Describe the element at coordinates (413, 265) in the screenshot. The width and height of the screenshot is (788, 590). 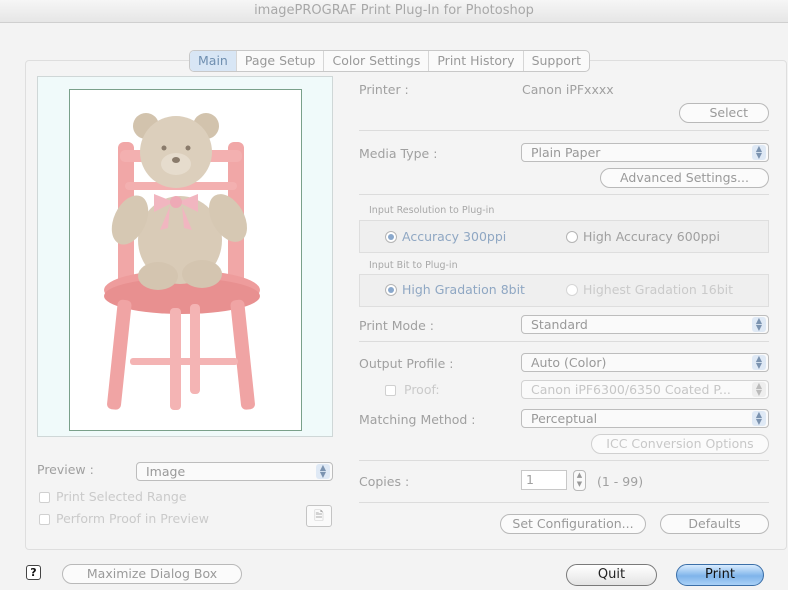
I see `input-bit-group-label: Input Bit to Plug-in` at that location.